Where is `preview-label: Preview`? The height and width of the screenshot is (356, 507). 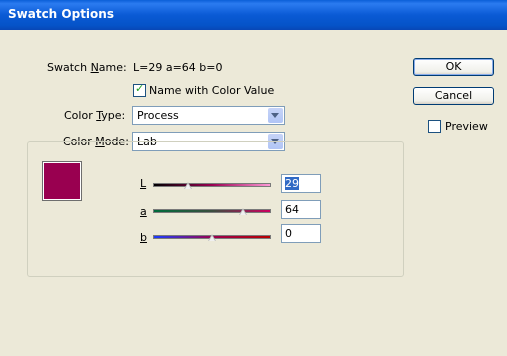 preview-label: Preview is located at coordinates (466, 126).